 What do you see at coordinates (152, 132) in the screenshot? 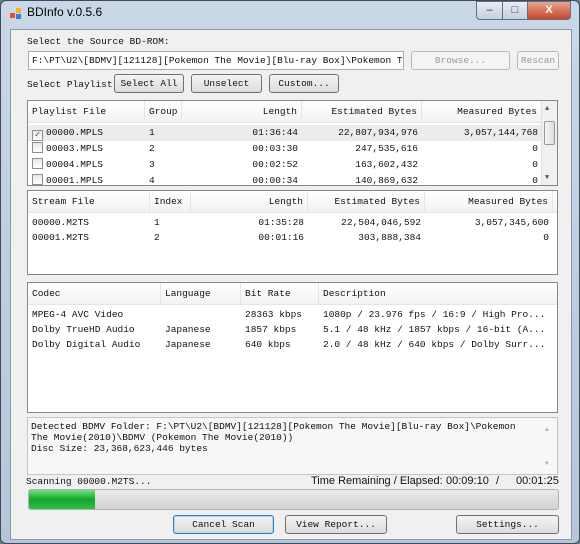
I see `group-cell: 1` at bounding box center [152, 132].